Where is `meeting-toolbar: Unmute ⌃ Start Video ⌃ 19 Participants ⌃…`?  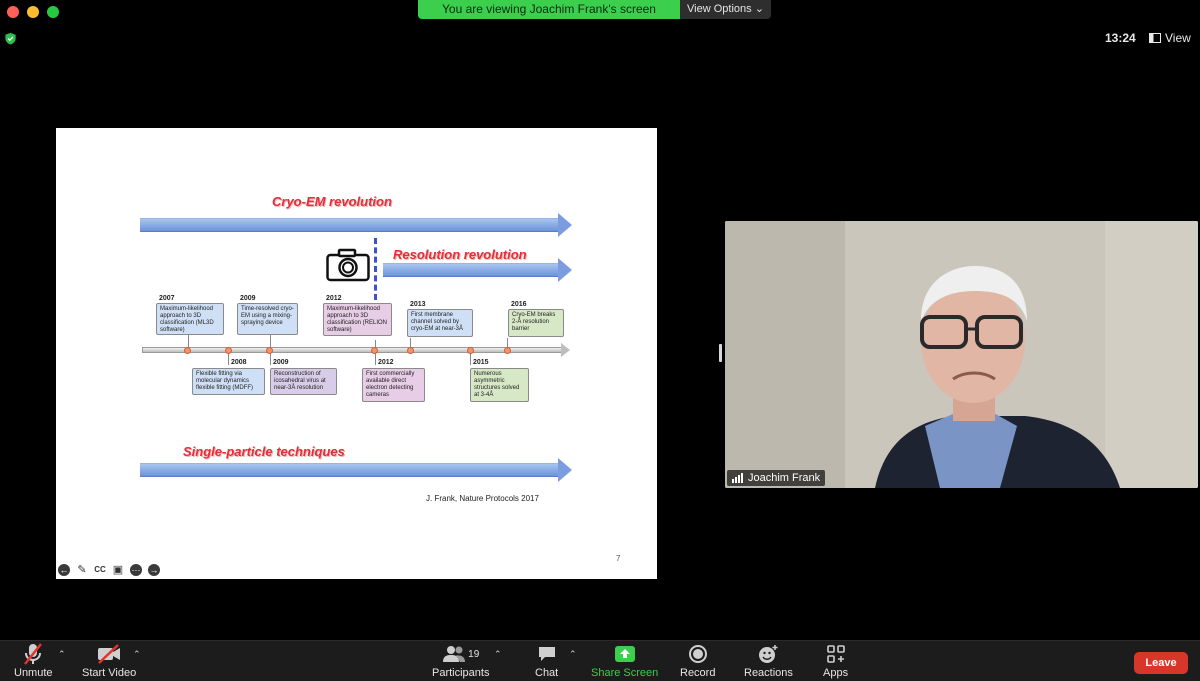
meeting-toolbar: Unmute ⌃ Start Video ⌃ 19 Participants ⌃… is located at coordinates (600, 660).